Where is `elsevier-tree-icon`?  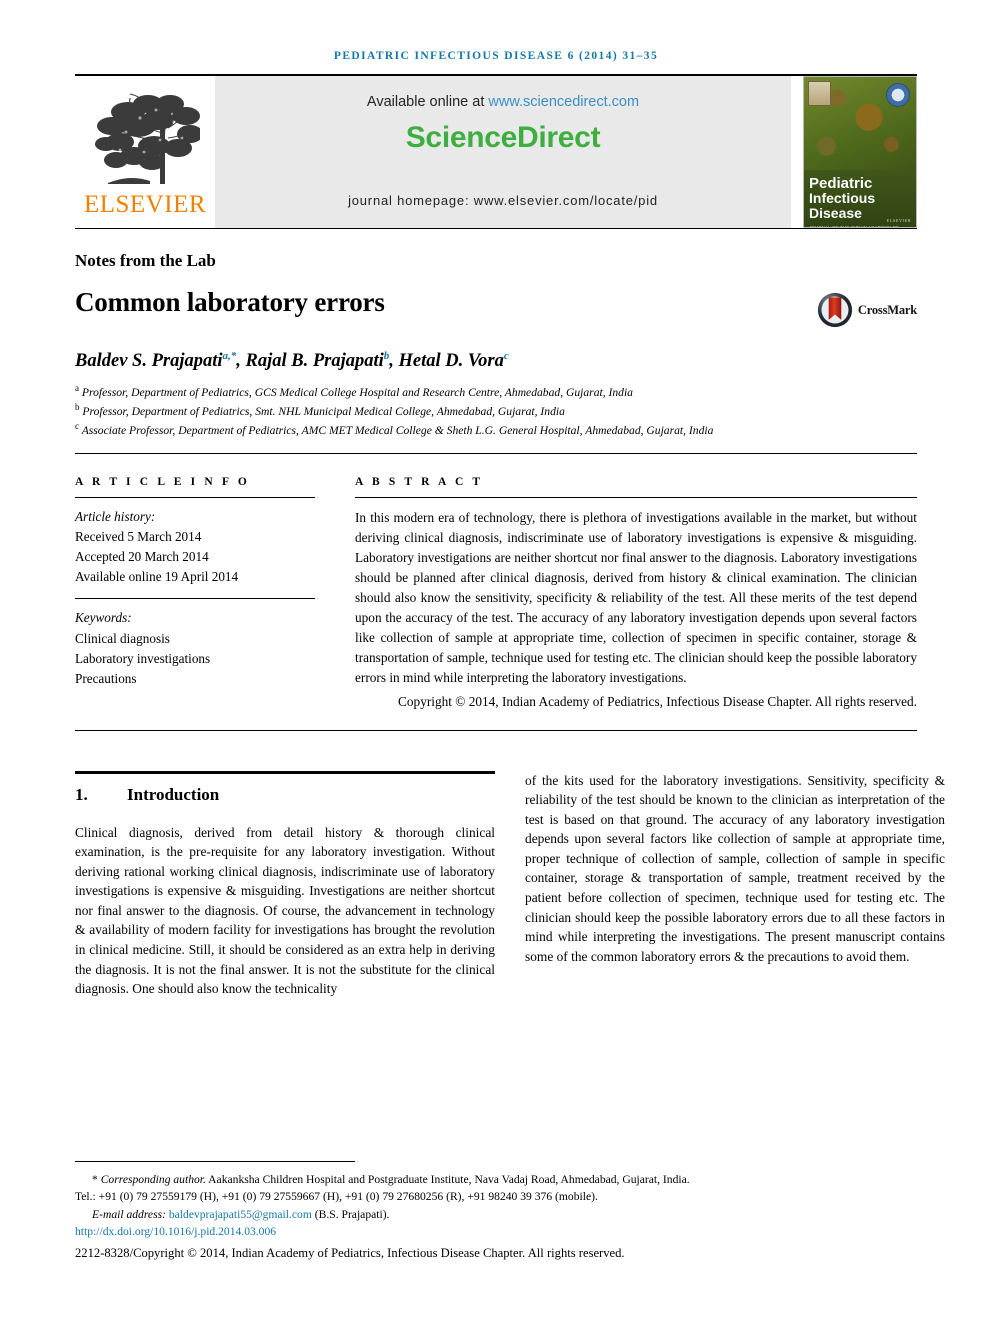 elsevier-tree-icon is located at coordinates (146, 139).